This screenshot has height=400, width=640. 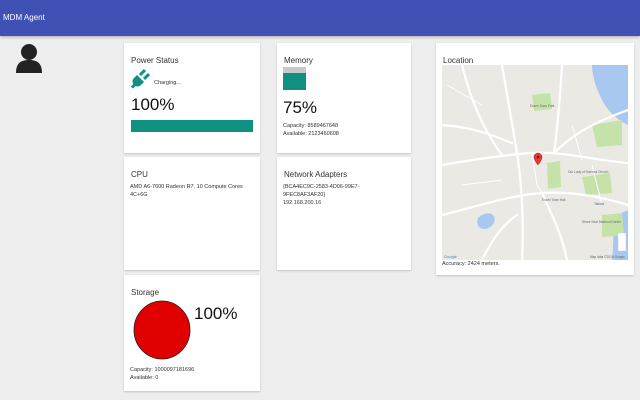 What do you see at coordinates (300, 107) in the screenshot?
I see `memory-percent: 75%` at bounding box center [300, 107].